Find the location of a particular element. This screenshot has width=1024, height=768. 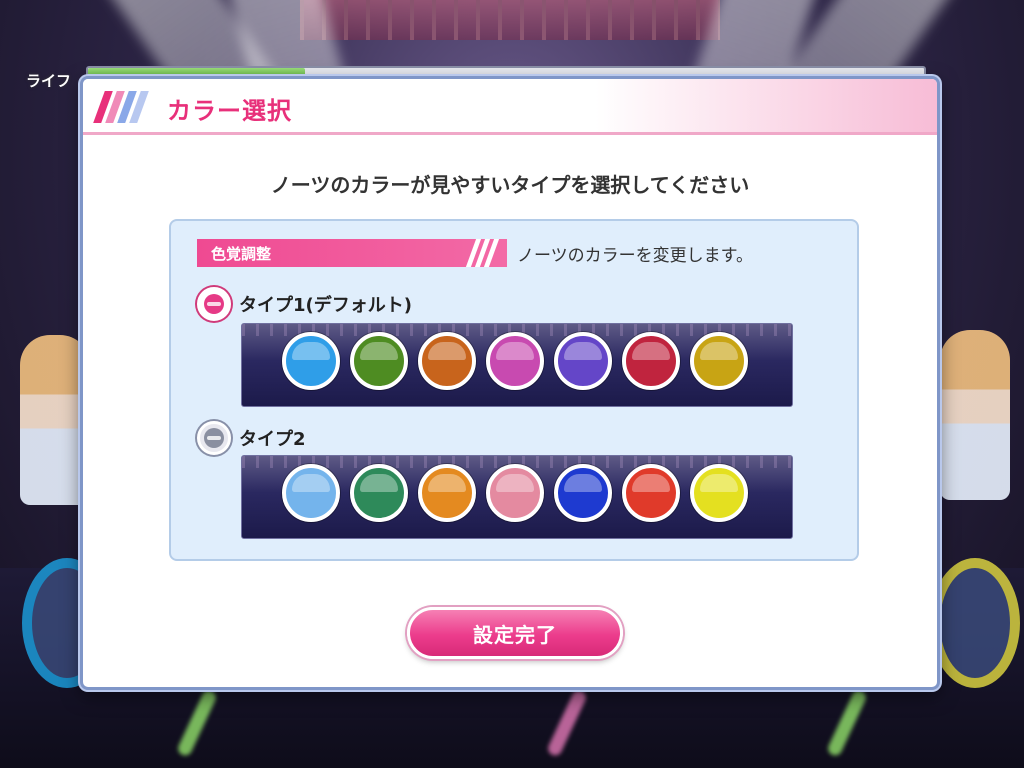

option-type1-label: タイプ1(デフォルト) is located at coordinates (325, 305).